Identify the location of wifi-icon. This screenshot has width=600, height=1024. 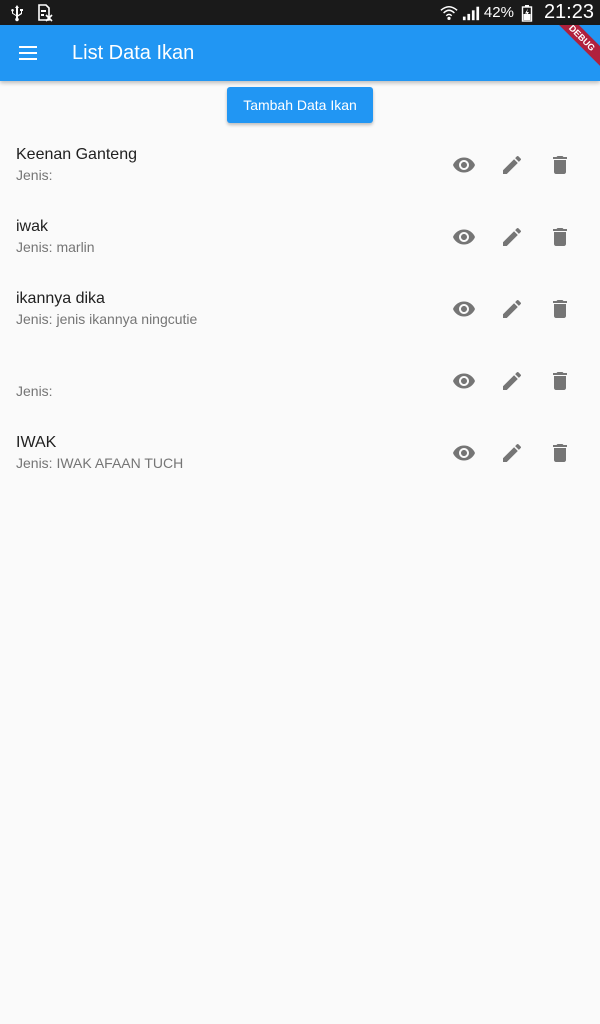
(449, 13).